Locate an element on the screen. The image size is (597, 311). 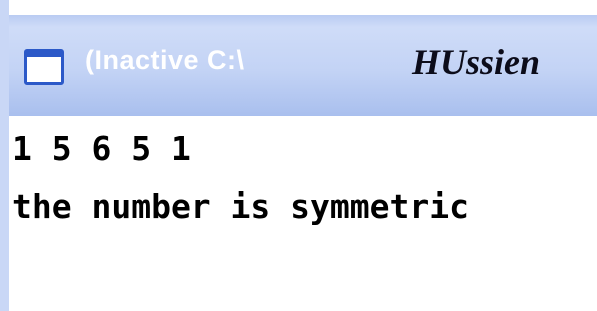
window-left-border is located at coordinates (4, 155).